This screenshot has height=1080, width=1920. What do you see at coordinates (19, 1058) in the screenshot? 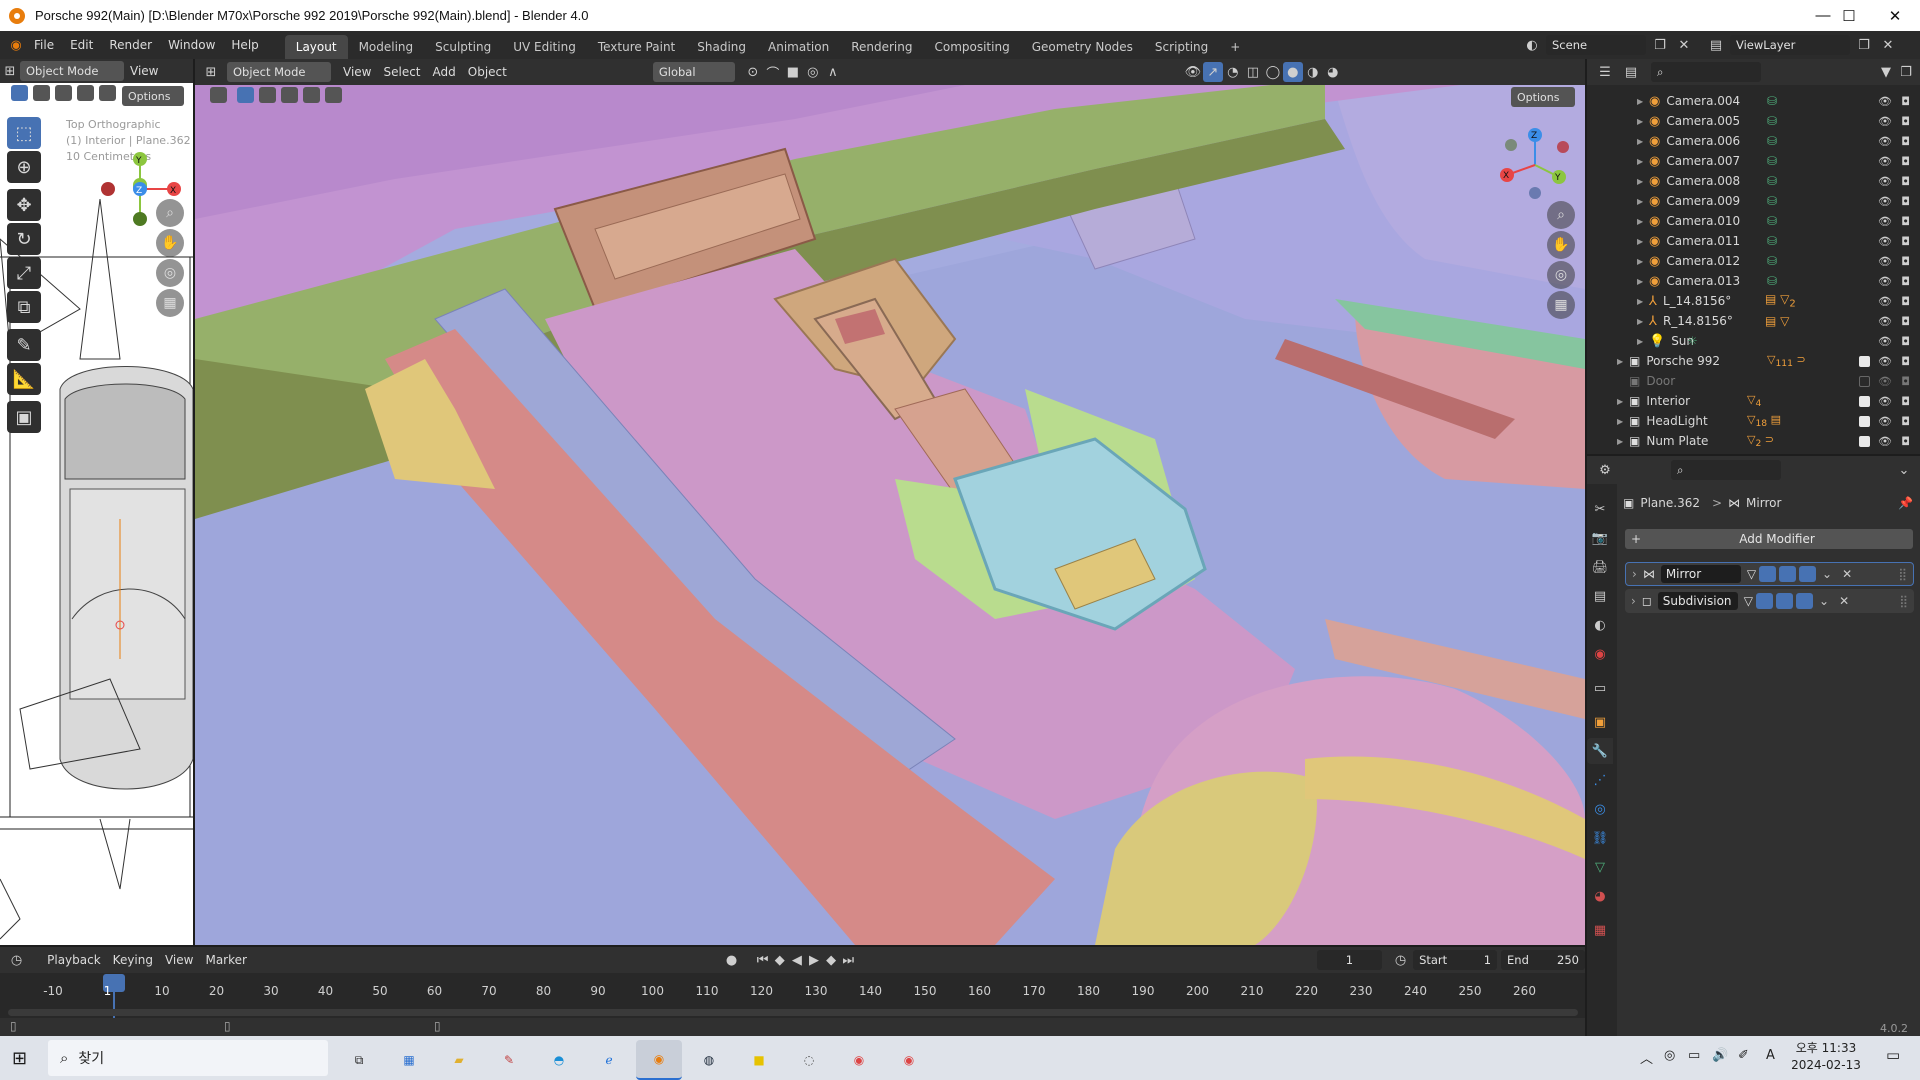
I see `windows-start-icon: ⊞` at bounding box center [19, 1058].